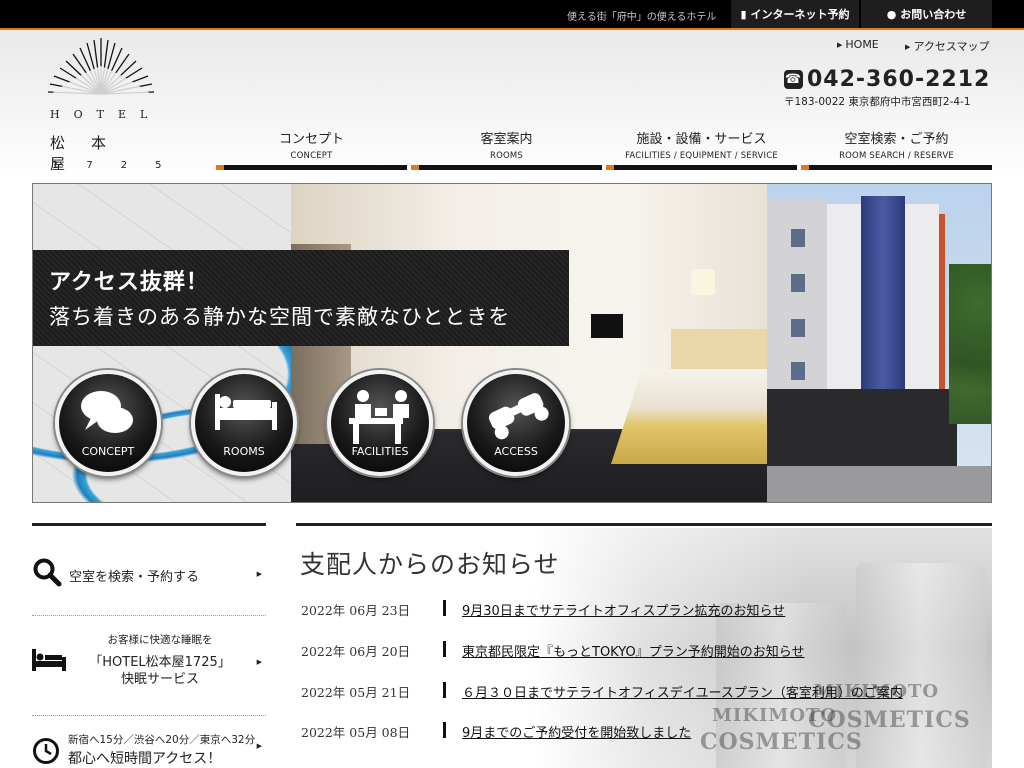 The width and height of the screenshot is (1024, 768). I want to click on news-date: 2022年 05月 08日, so click(356, 732).